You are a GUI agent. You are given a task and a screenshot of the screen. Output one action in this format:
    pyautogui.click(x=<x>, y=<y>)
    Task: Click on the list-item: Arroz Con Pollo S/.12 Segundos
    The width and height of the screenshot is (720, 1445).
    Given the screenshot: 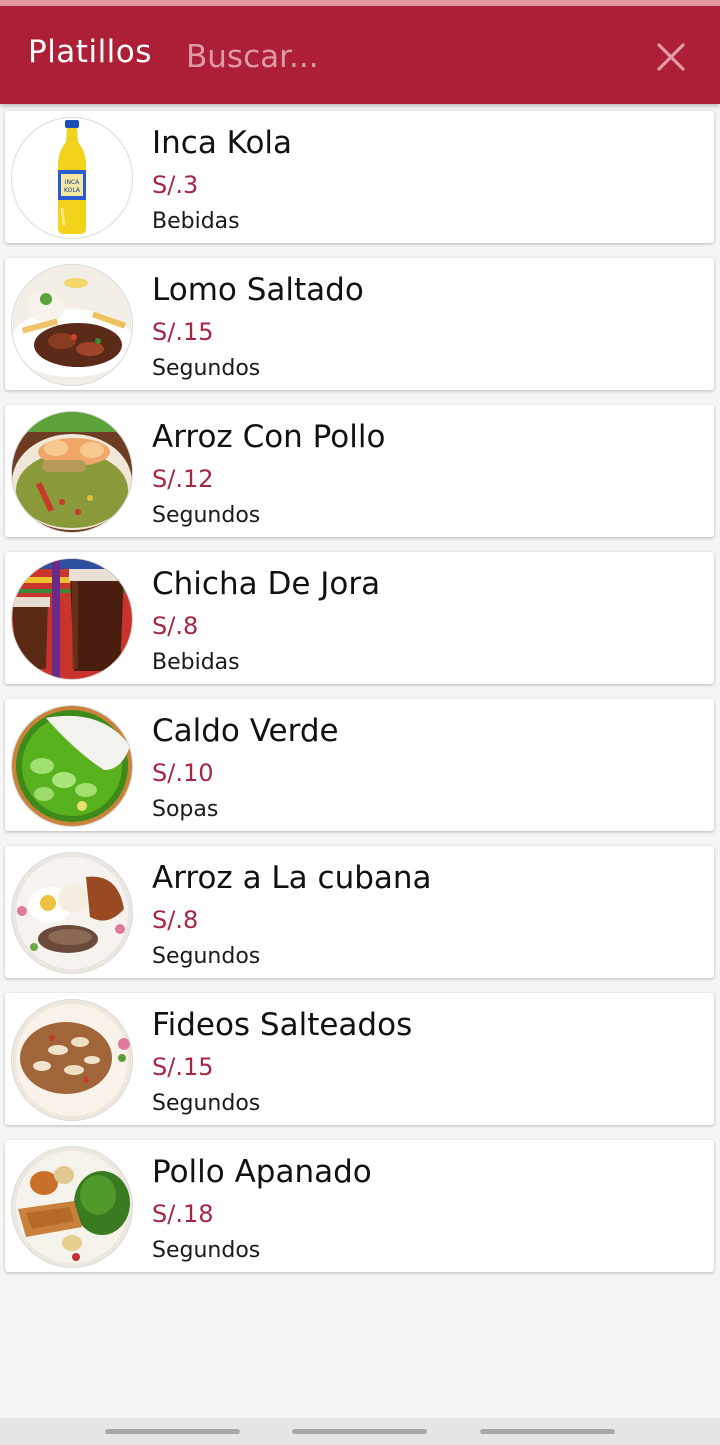 What is the action you would take?
    pyautogui.click(x=359, y=471)
    